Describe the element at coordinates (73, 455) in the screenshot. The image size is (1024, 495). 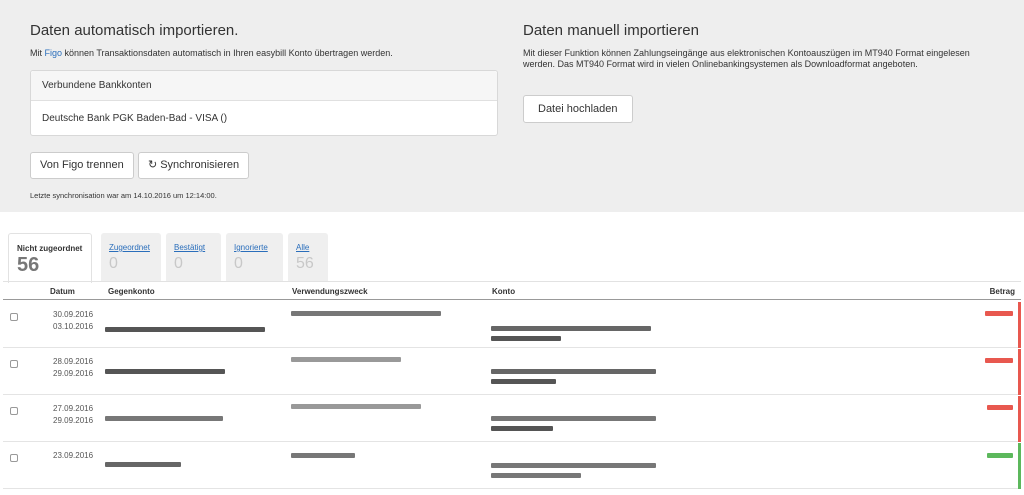
I see `date-cell: 23.09.2016` at that location.